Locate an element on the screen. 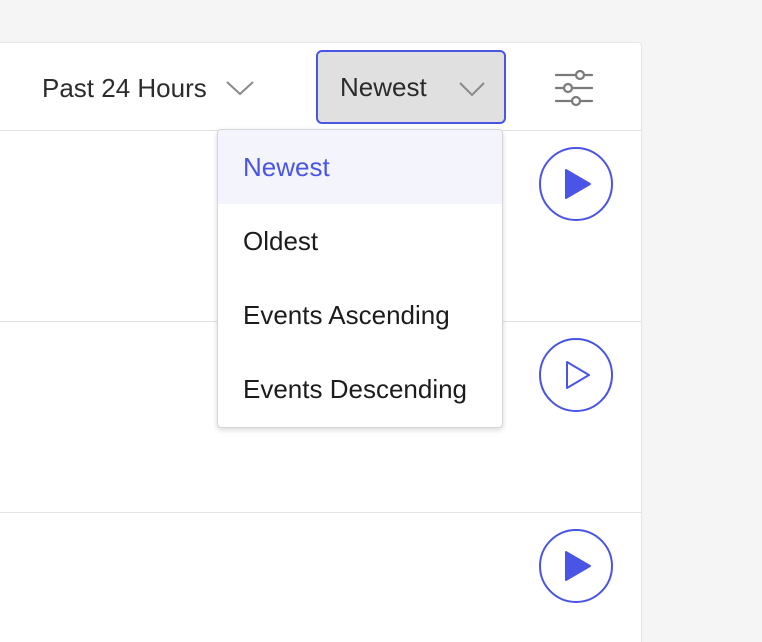 This screenshot has width=762, height=642. time-range-label: Past 24 Hours is located at coordinates (124, 87).